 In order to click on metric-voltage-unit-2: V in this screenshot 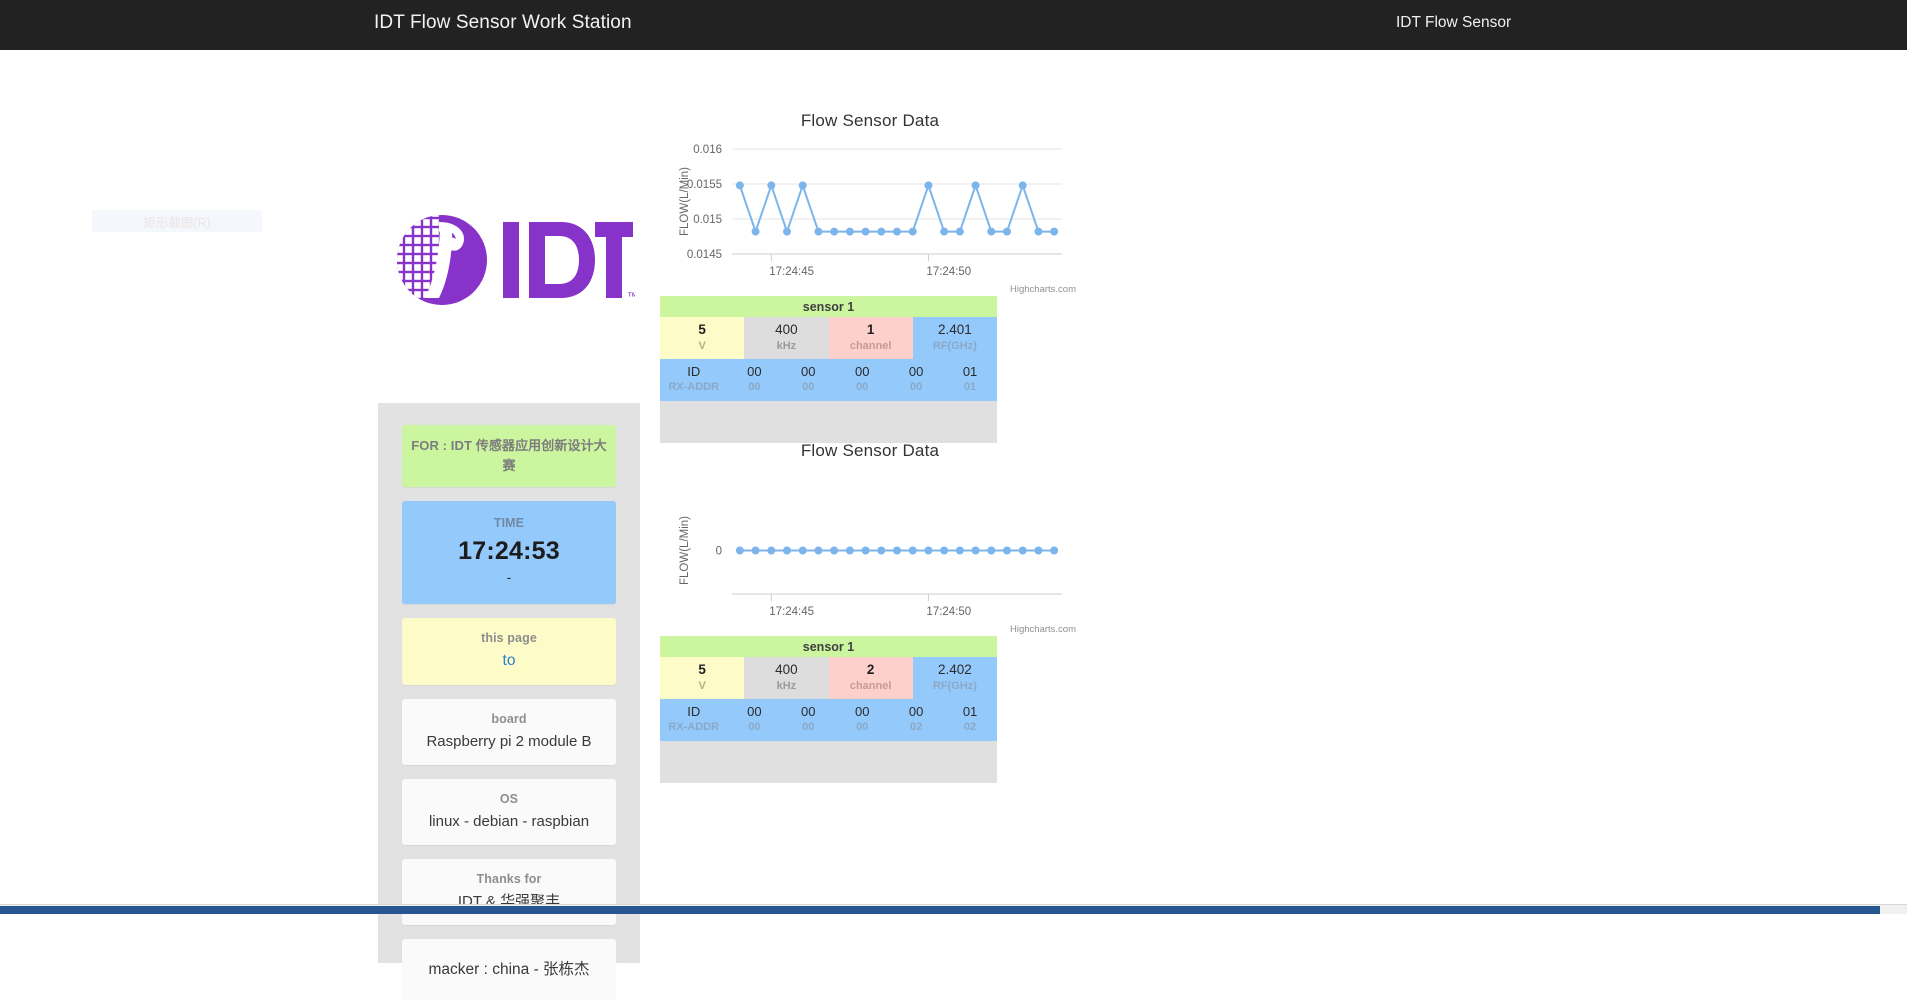, I will do `click(702, 685)`.